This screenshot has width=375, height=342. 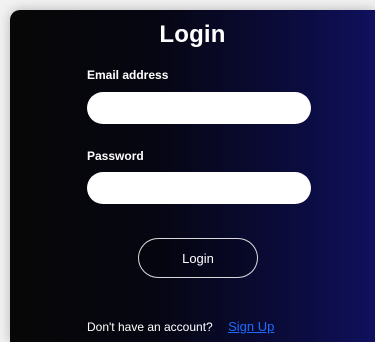 What do you see at coordinates (199, 108) in the screenshot?
I see `email-field` at bounding box center [199, 108].